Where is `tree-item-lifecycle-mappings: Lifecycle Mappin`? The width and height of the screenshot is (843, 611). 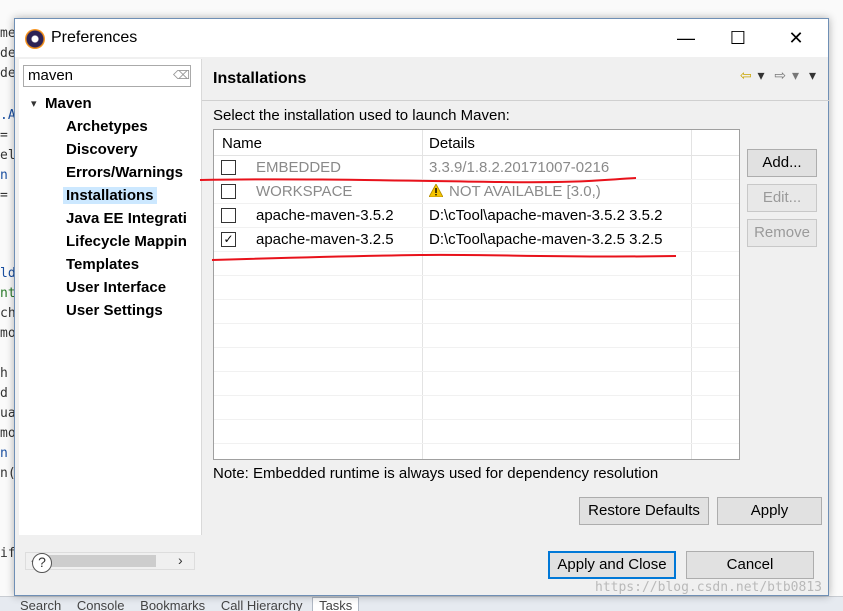 tree-item-lifecycle-mappings: Lifecycle Mappin is located at coordinates (132, 241).